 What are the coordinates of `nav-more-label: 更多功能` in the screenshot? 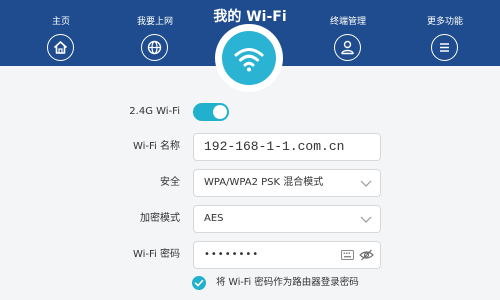 It's located at (444, 22).